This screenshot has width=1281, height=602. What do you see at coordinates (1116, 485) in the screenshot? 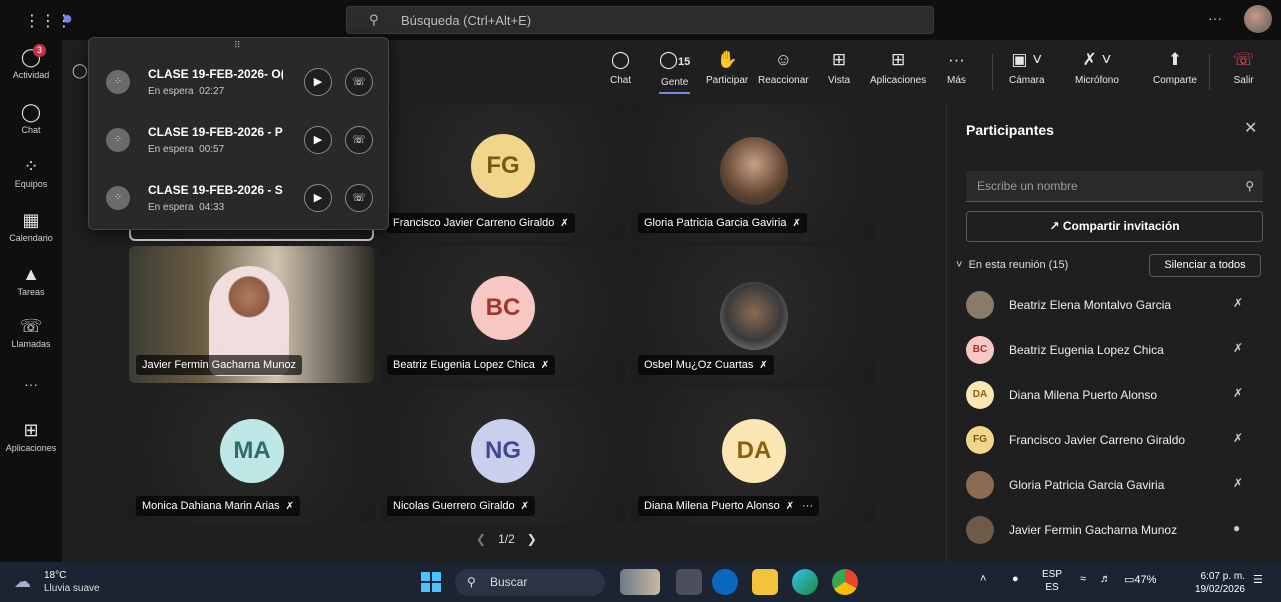
I see `participant-row: Gloria Patricia Garcia Gaviria ✗` at bounding box center [1116, 485].